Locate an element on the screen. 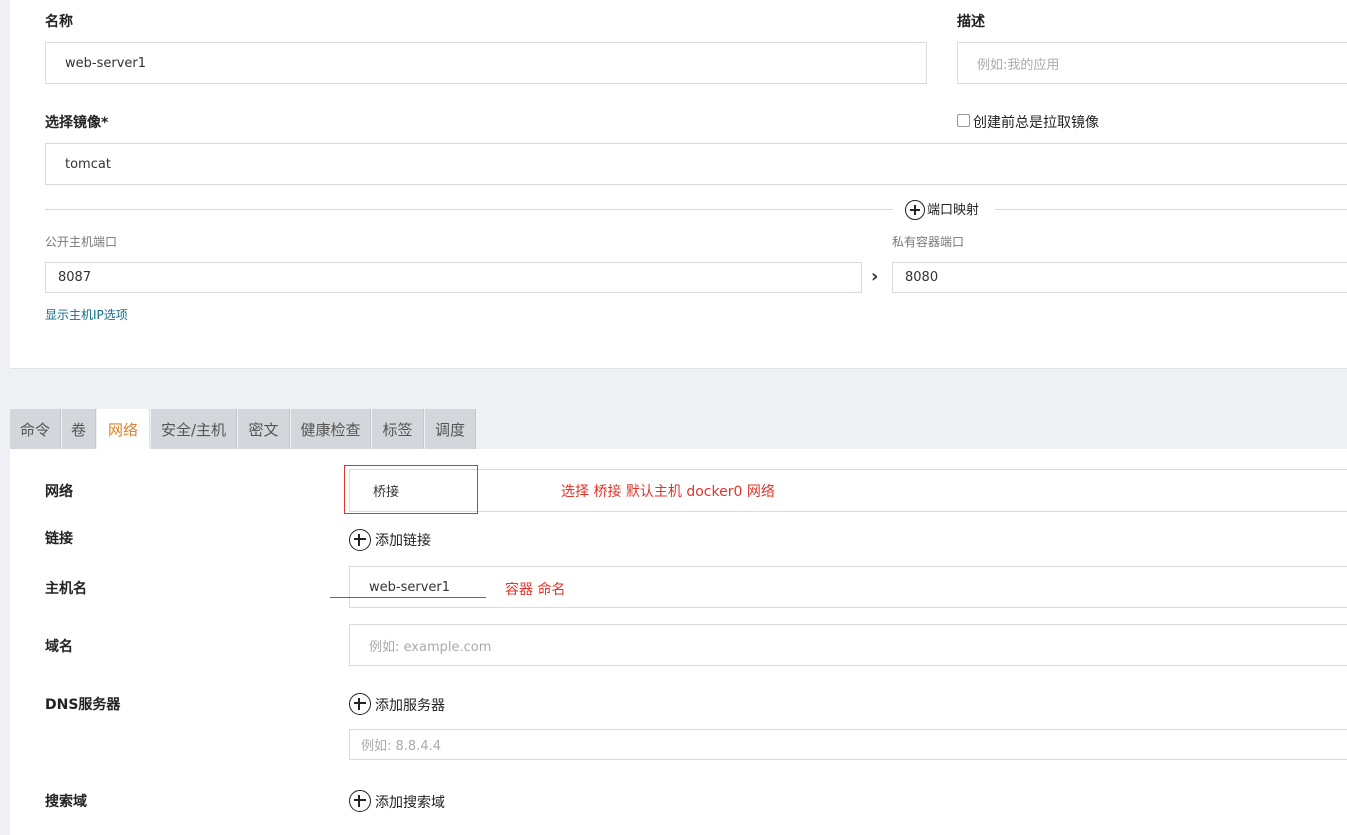 The width and height of the screenshot is (1347, 835). tab-labels: 标签 is located at coordinates (398, 429).